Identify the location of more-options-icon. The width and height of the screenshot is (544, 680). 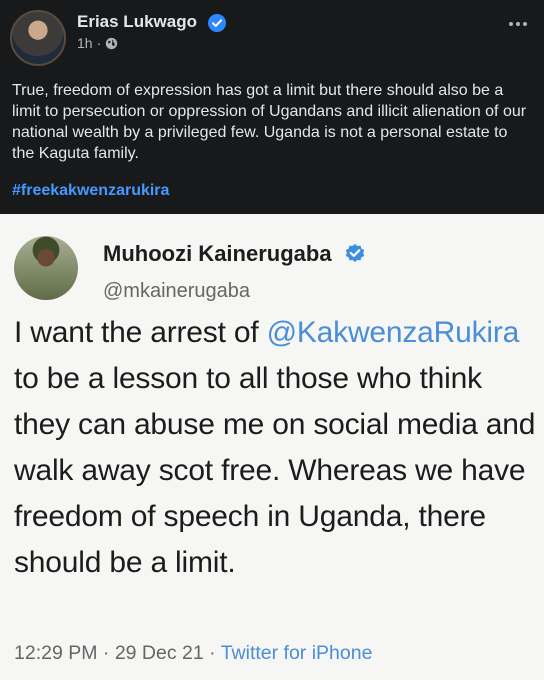
(518, 24).